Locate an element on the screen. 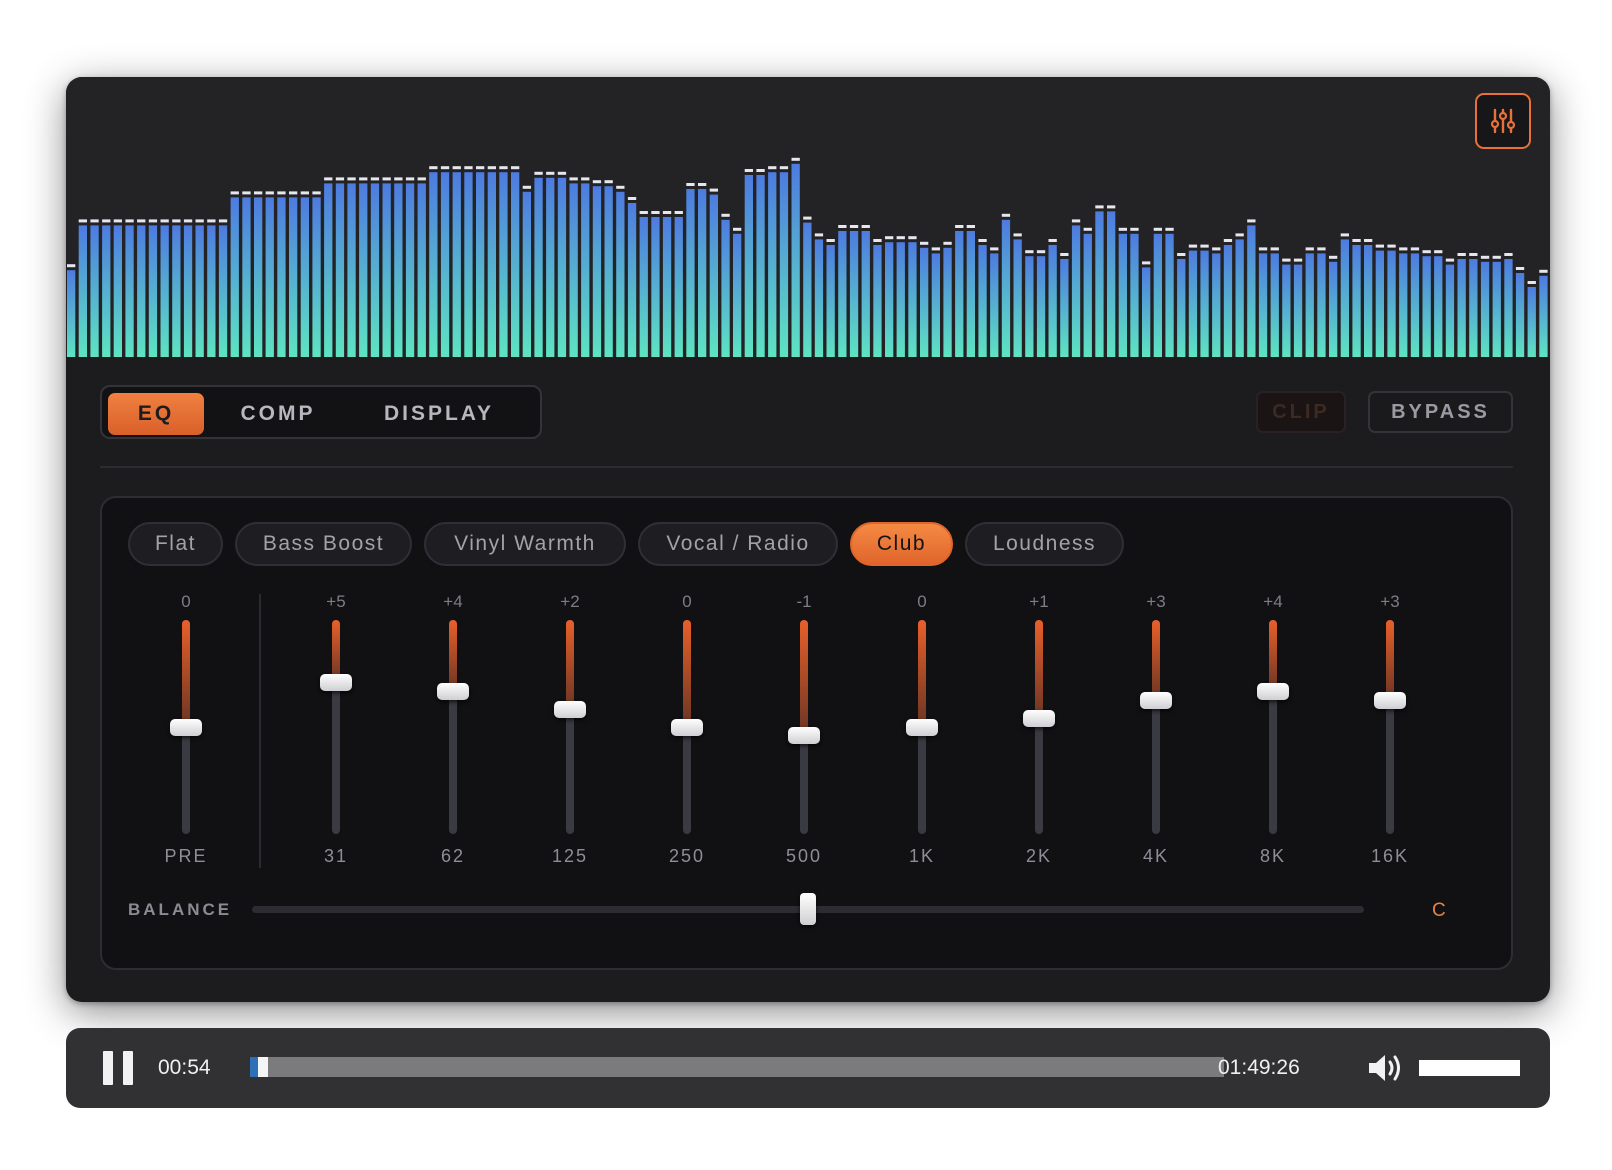 The width and height of the screenshot is (1612, 1170). preset-club: Club is located at coordinates (901, 544).